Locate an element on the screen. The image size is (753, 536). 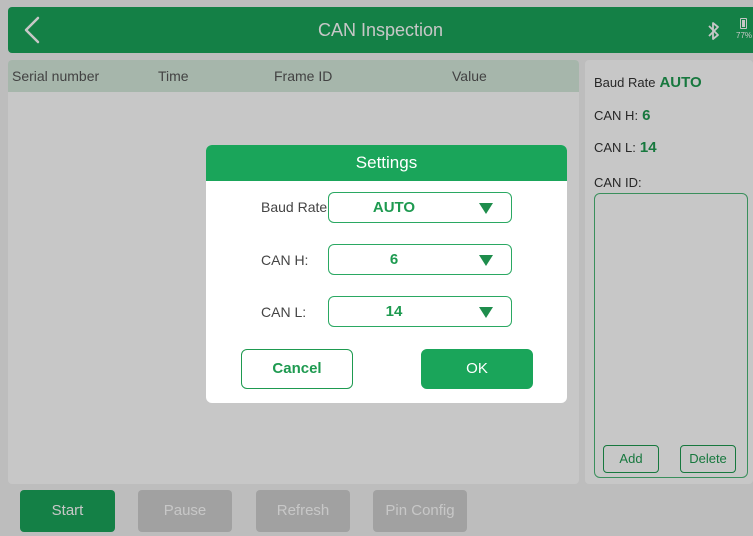
ok-button: OK is located at coordinates (477, 369).